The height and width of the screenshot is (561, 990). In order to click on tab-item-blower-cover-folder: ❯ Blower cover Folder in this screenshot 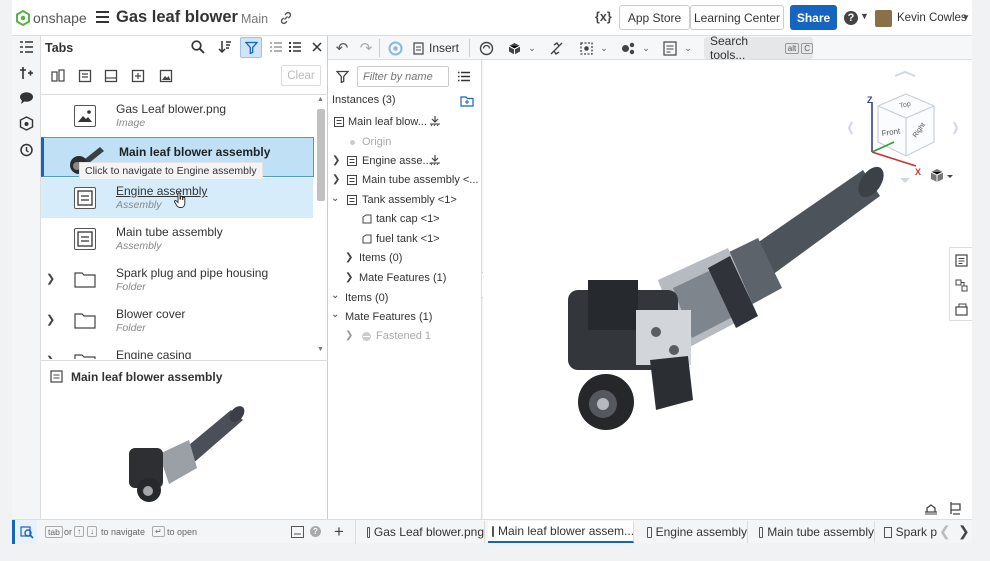, I will do `click(177, 321)`.